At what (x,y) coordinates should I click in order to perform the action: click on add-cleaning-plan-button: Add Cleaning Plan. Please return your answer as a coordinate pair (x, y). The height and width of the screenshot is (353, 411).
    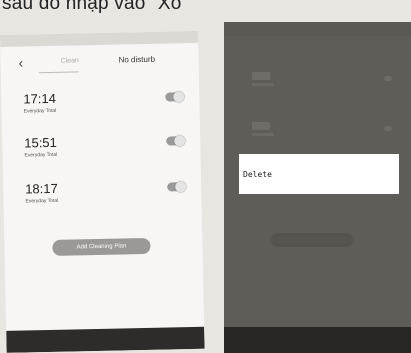
    Looking at the image, I should click on (101, 246).